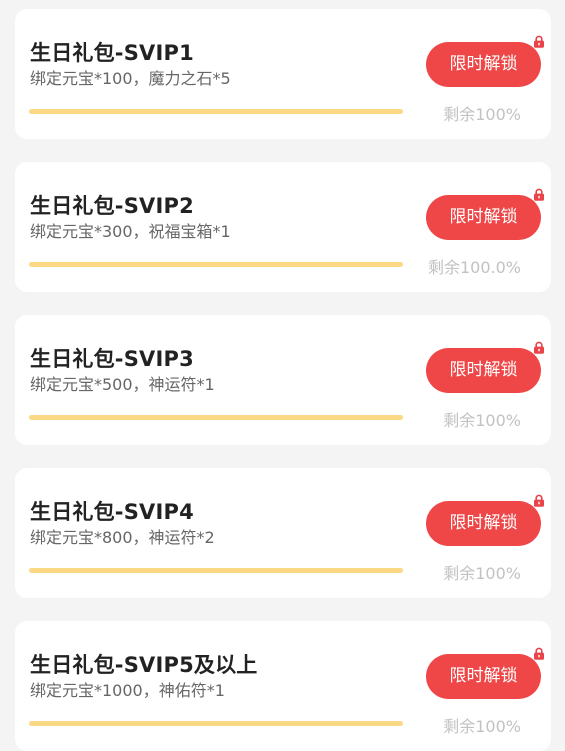 This screenshot has height=751, width=565. Describe the element at coordinates (112, 512) in the screenshot. I see `gift-title: 生日礼包-SVIP4` at that location.